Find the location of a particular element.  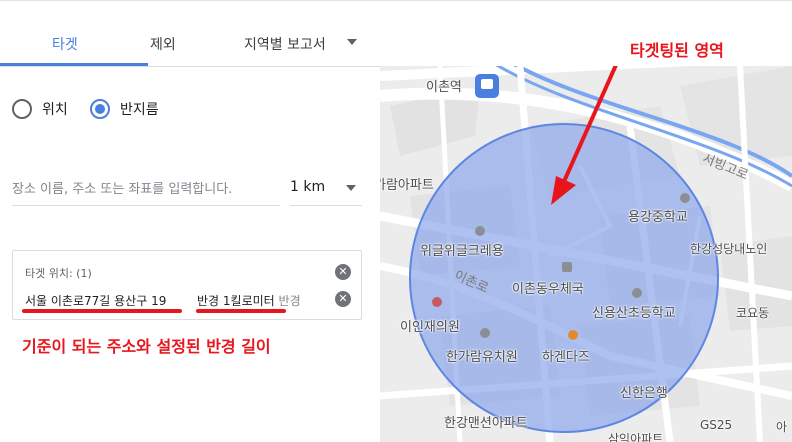

map-label-haagen: 하겐다즈 is located at coordinates (566, 355).